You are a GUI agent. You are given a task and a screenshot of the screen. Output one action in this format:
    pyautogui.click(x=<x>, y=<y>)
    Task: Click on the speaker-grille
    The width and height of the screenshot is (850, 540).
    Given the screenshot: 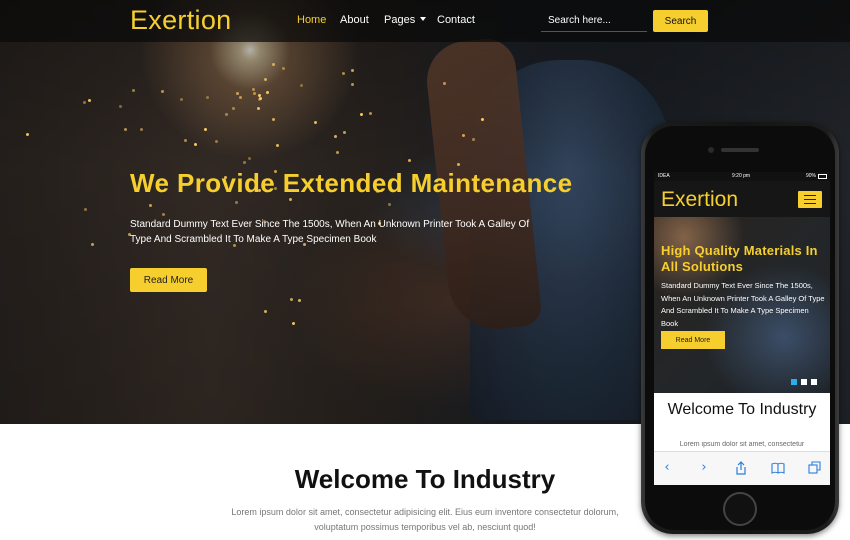 What is the action you would take?
    pyautogui.click(x=740, y=150)
    